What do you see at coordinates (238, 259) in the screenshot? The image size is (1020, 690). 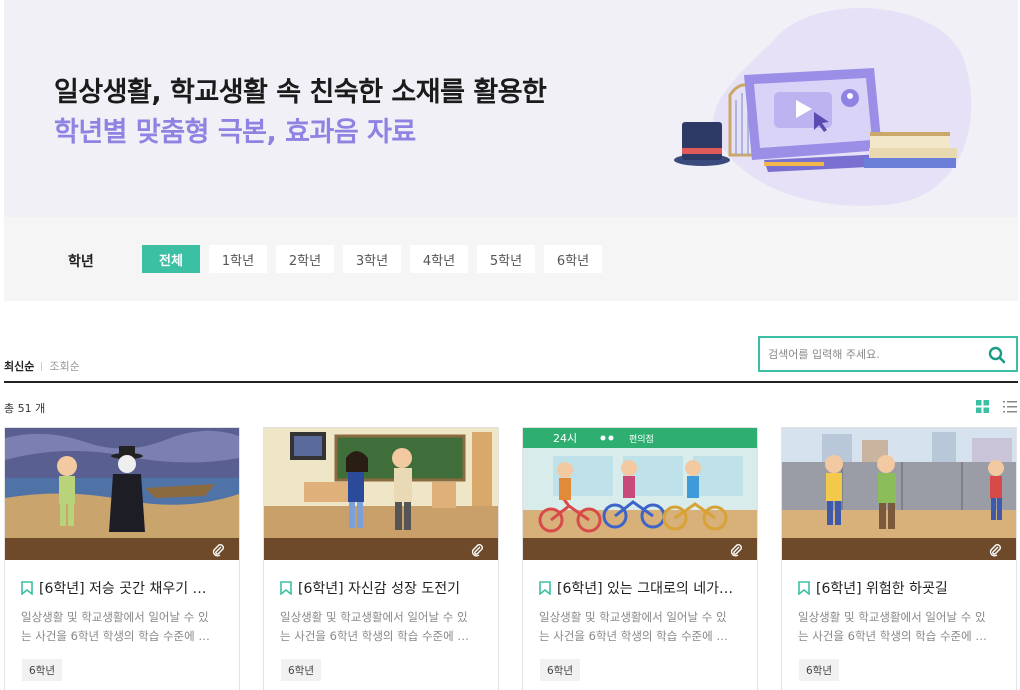 I see `grade-button-1: 1학년` at bounding box center [238, 259].